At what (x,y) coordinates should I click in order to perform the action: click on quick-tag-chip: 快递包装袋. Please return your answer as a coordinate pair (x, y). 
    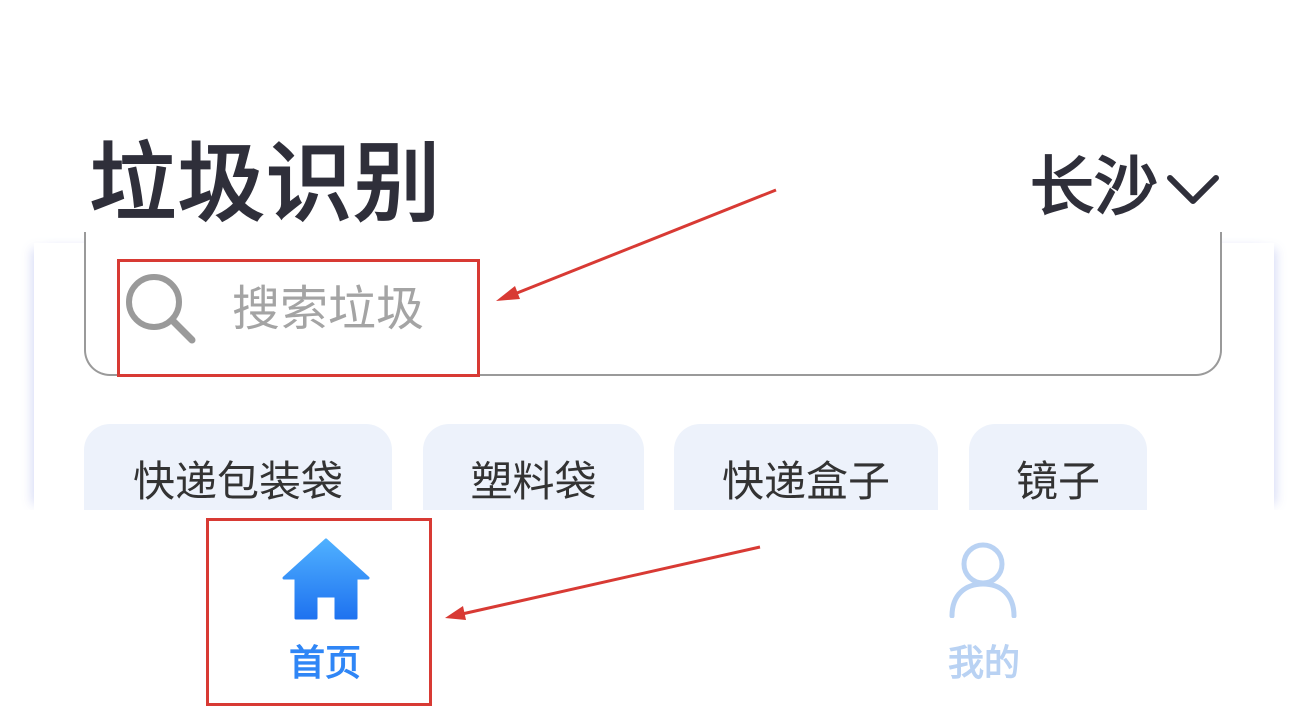
    Looking at the image, I should click on (238, 467).